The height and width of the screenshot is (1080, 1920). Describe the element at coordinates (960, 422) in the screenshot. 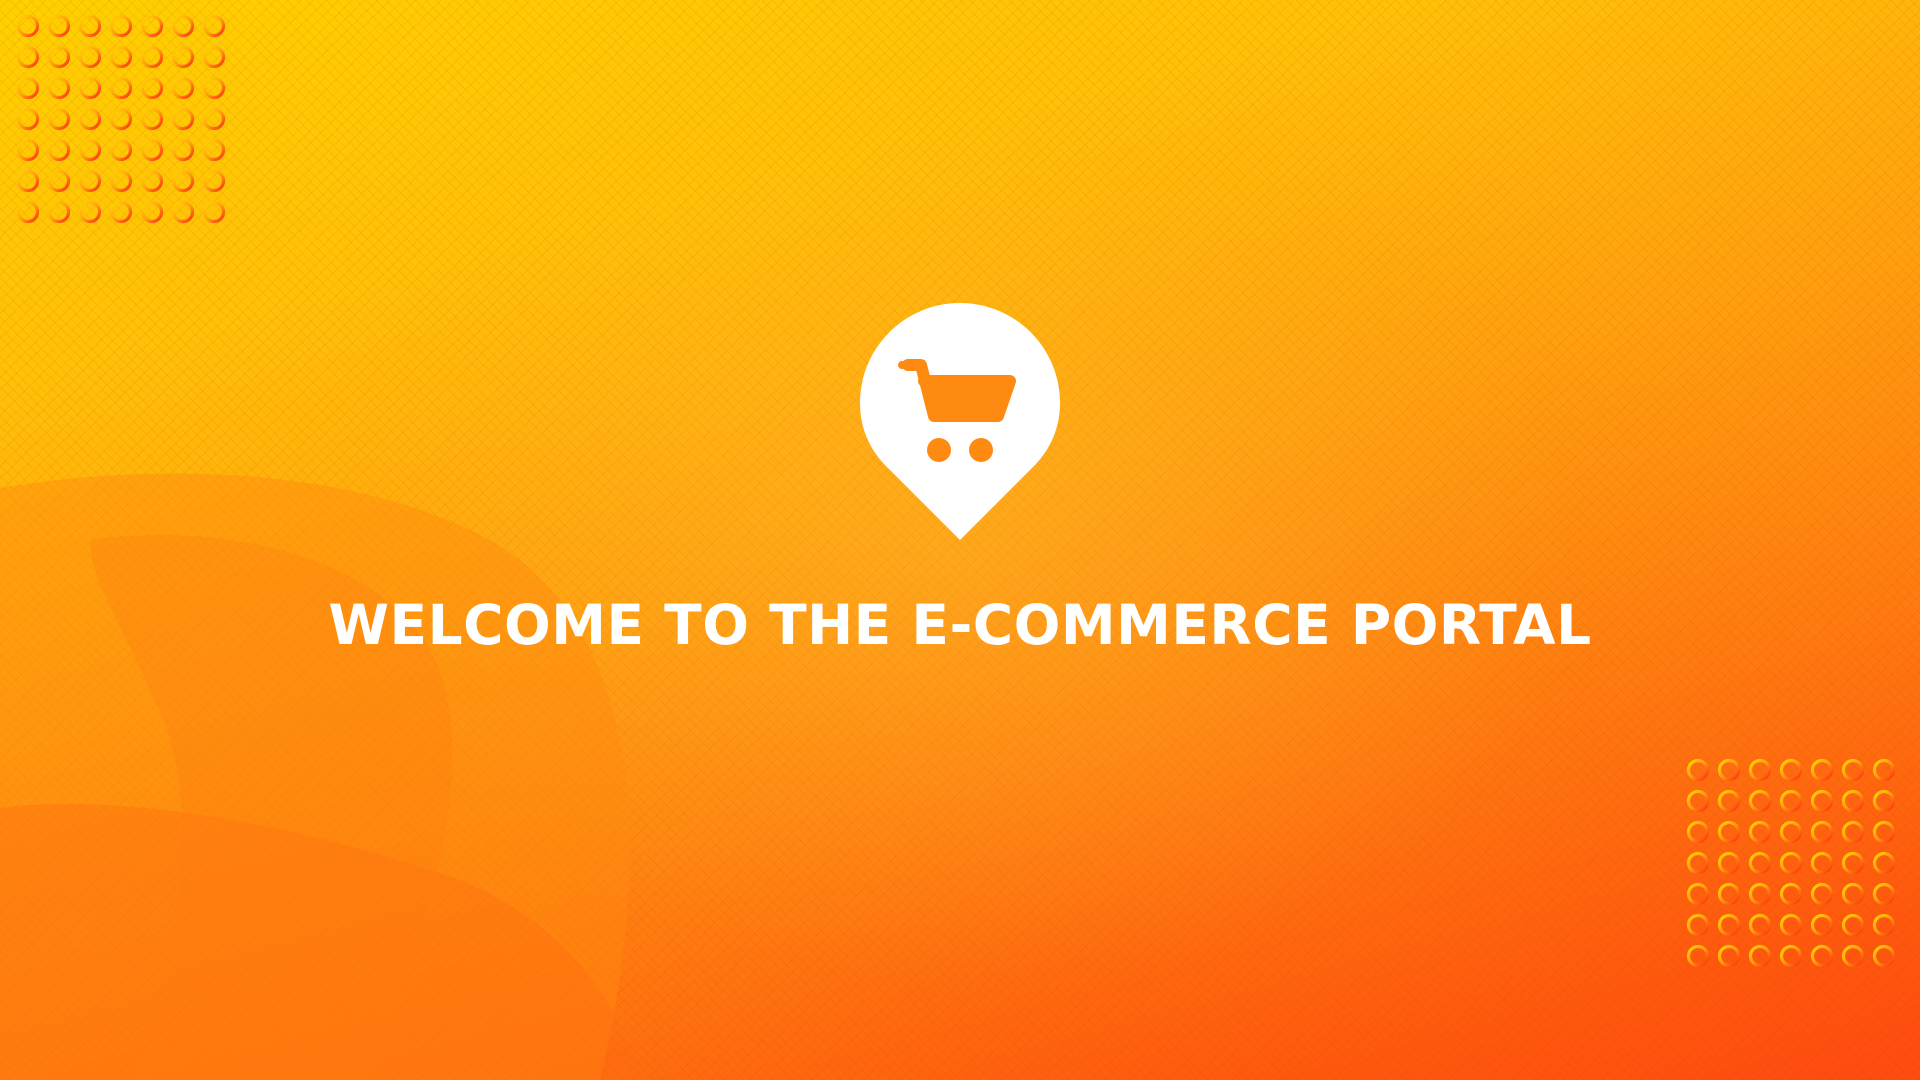

I see `shopping-cart-location-pin-icon` at that location.